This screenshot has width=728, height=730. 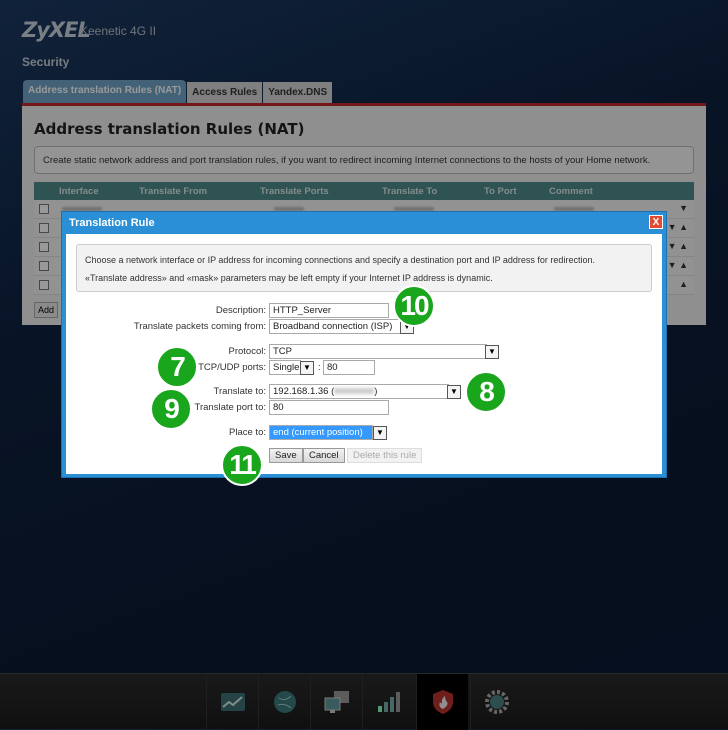 I want to click on nav-internet, so click(x=284, y=702).